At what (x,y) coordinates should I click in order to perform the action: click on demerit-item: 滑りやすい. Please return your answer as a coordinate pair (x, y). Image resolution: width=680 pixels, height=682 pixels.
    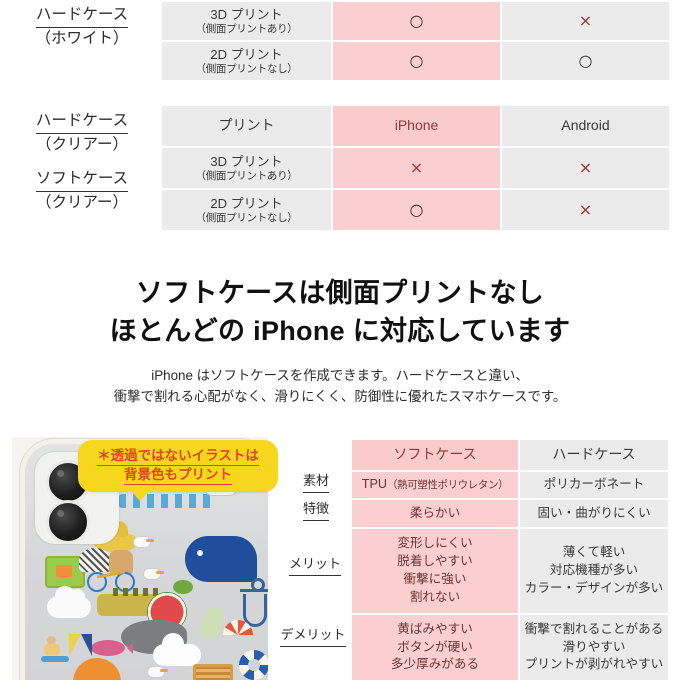
    Looking at the image, I should click on (594, 646).